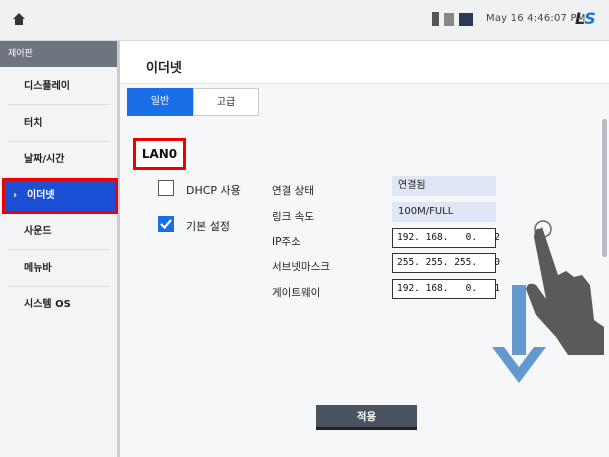 The image size is (609, 457). What do you see at coordinates (160, 102) in the screenshot?
I see `tab-general: 일반` at bounding box center [160, 102].